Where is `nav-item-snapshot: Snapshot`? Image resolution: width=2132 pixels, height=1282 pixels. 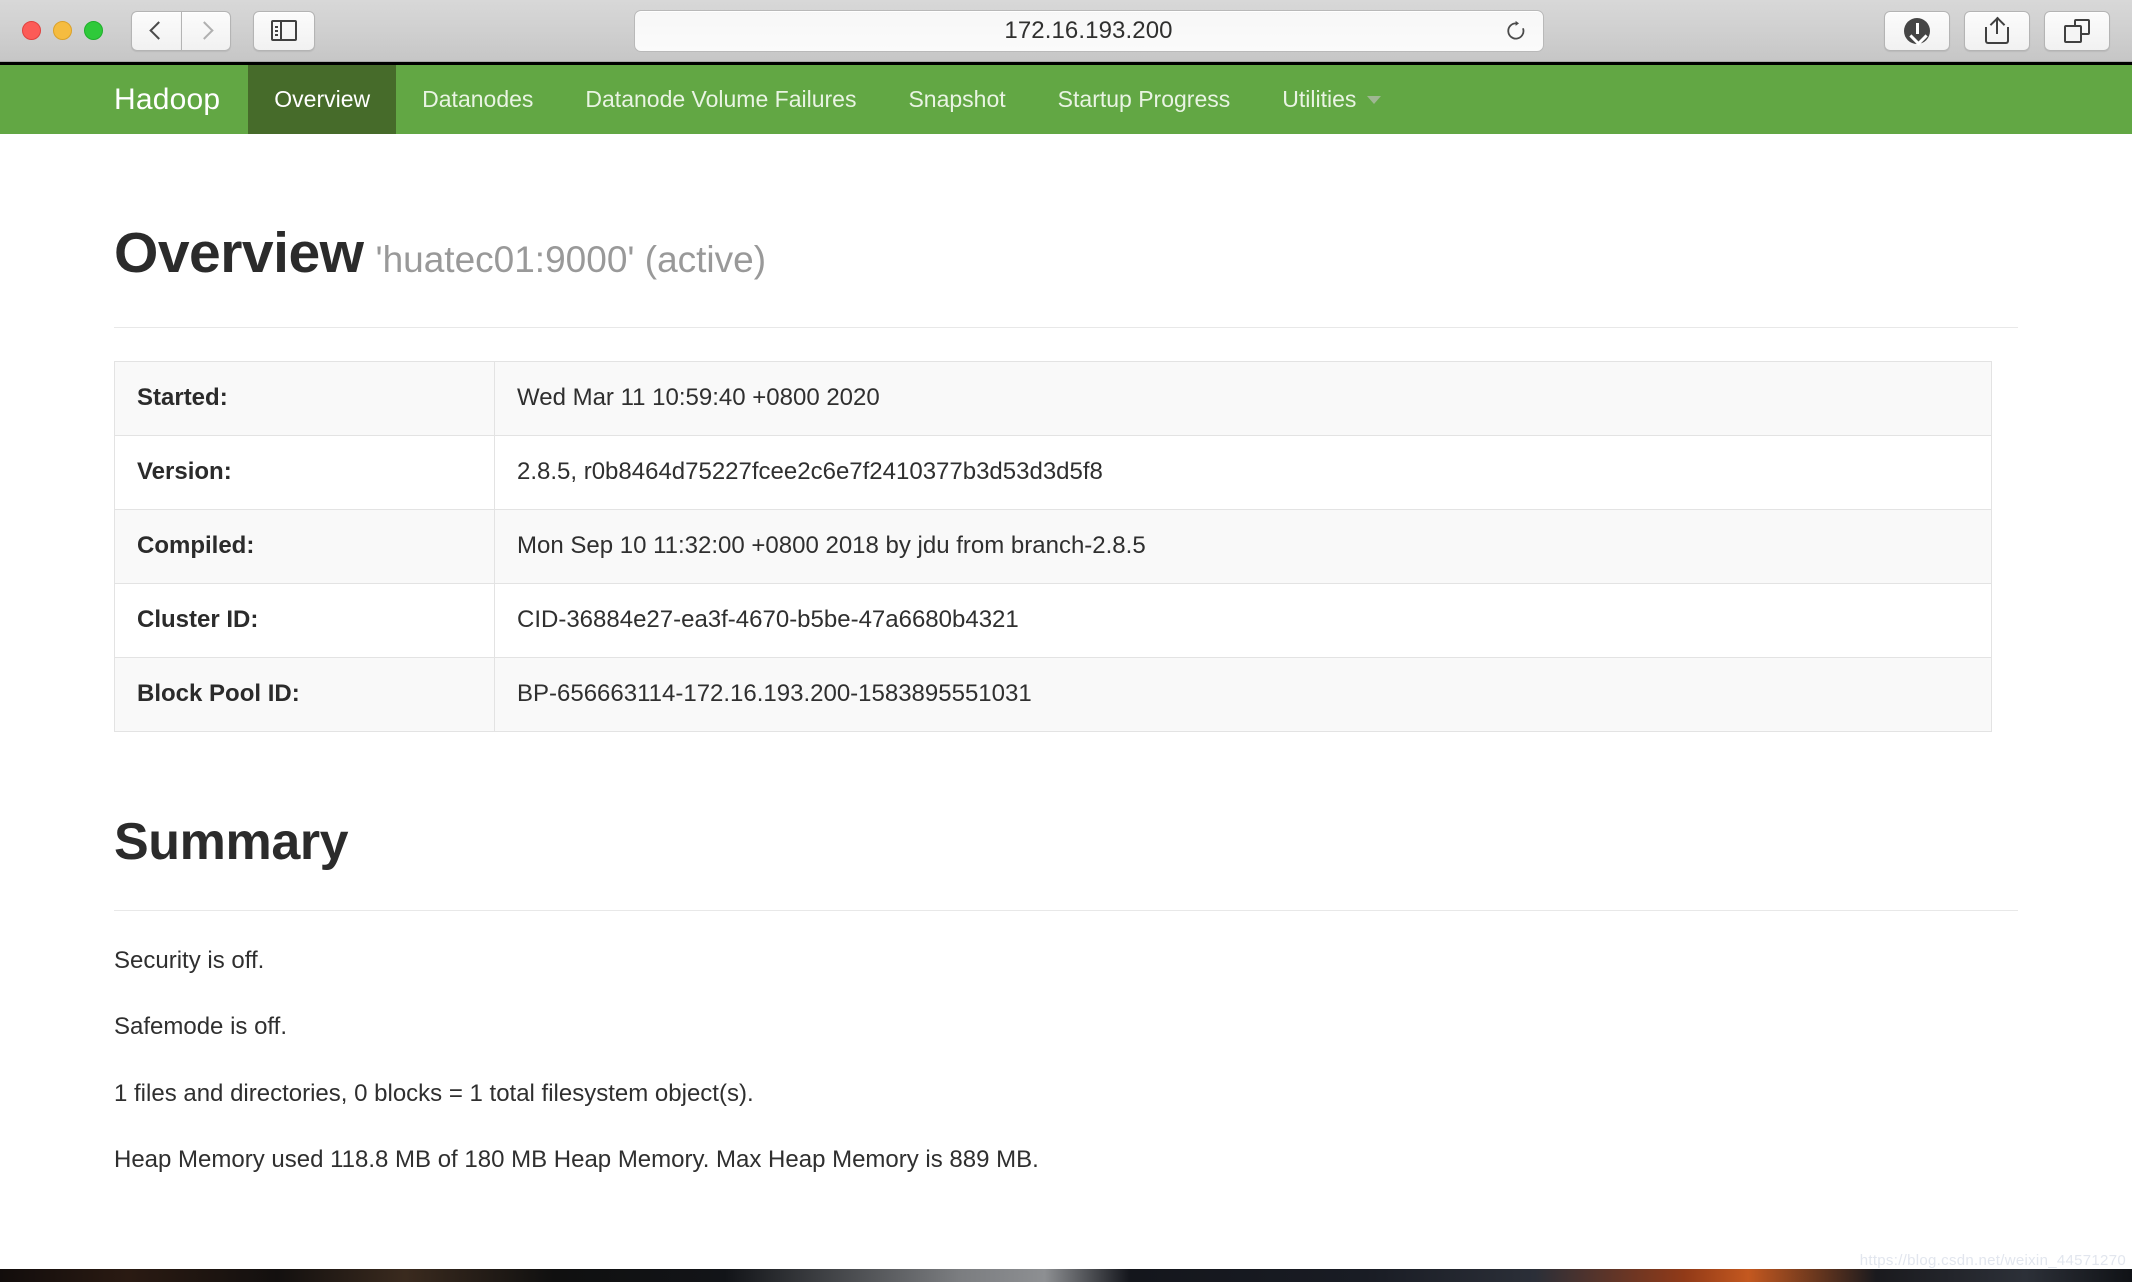
nav-item-snapshot: Snapshot is located at coordinates (956, 99).